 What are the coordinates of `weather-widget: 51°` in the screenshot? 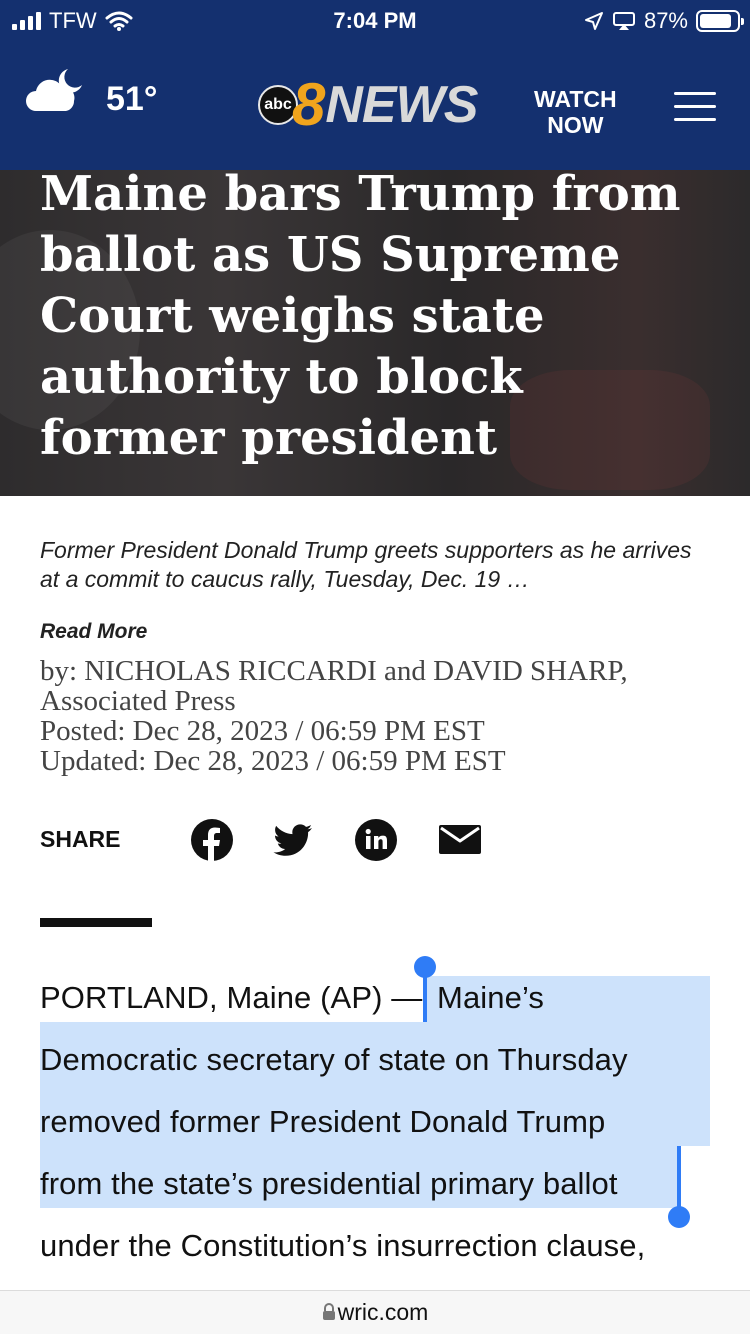 It's located at (90, 90).